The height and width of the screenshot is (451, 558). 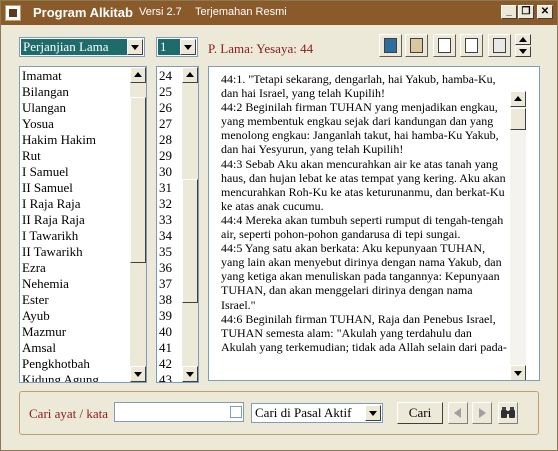 I want to click on book-list-item: I Tawarikh, so click(x=75, y=236).